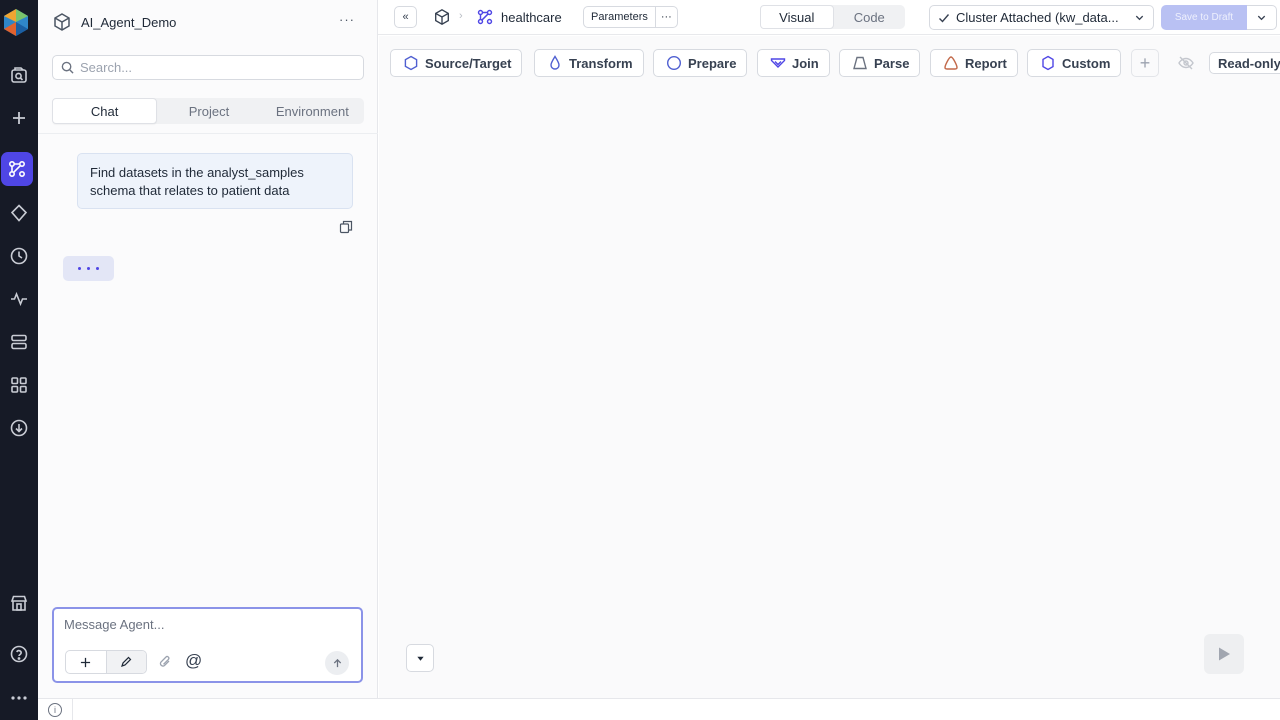 This screenshot has width=1280, height=720. Describe the element at coordinates (72, 709) in the screenshot. I see `status-divider` at that location.